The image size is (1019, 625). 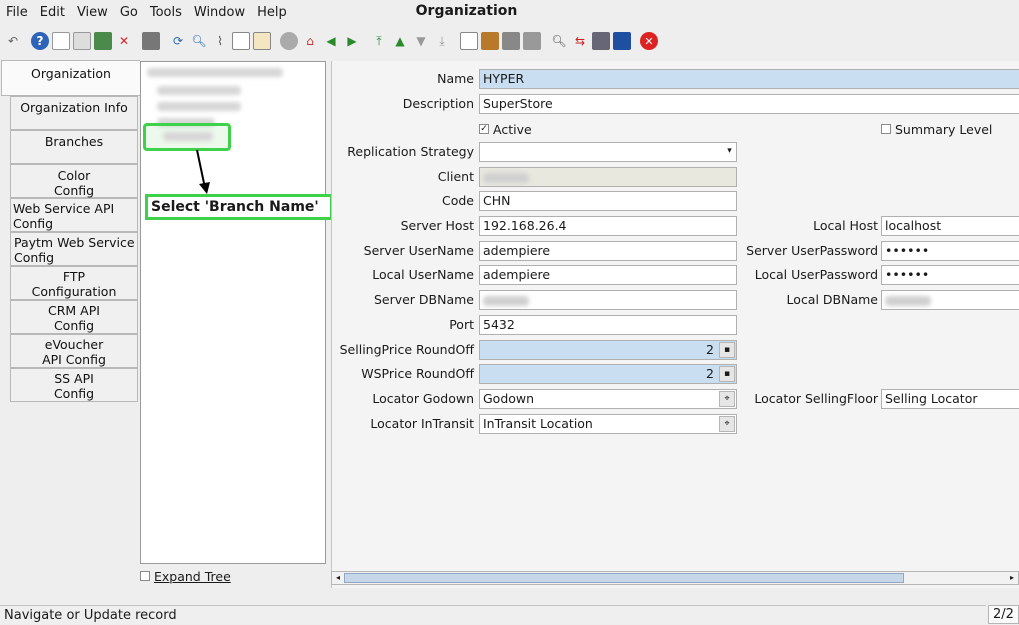 What do you see at coordinates (455, 78) in the screenshot?
I see `name-label: Name` at bounding box center [455, 78].